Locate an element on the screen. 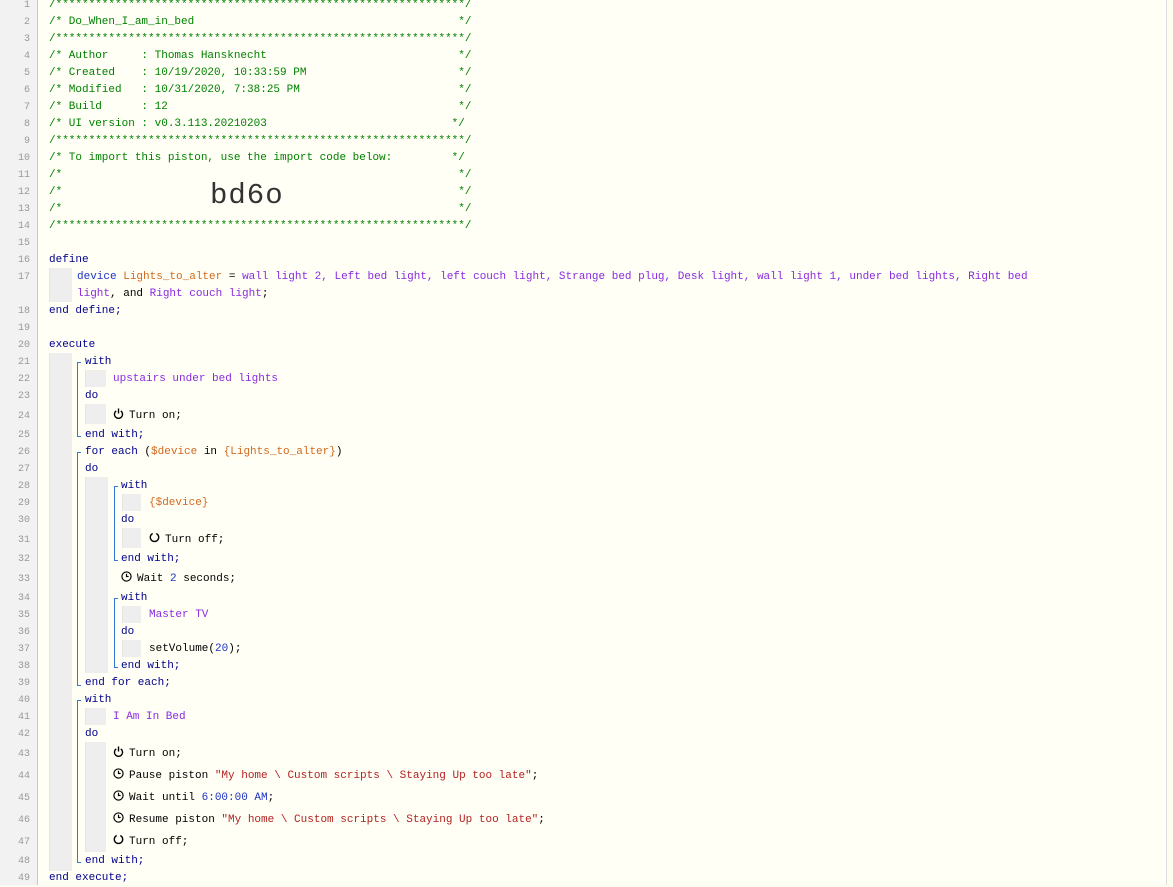  line-number: 29 is located at coordinates (23, 503).